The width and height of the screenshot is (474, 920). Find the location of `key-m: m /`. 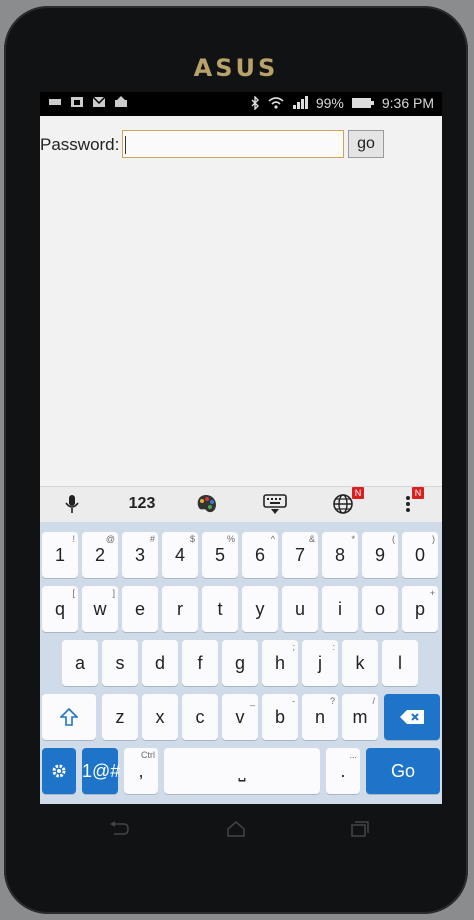

key-m: m / is located at coordinates (360, 717).